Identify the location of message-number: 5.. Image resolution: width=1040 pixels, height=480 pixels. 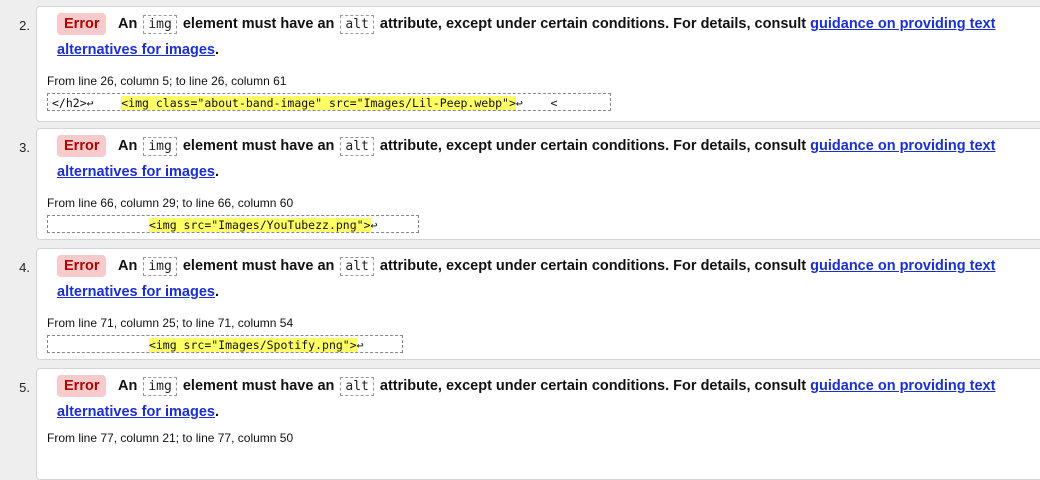
(24, 387).